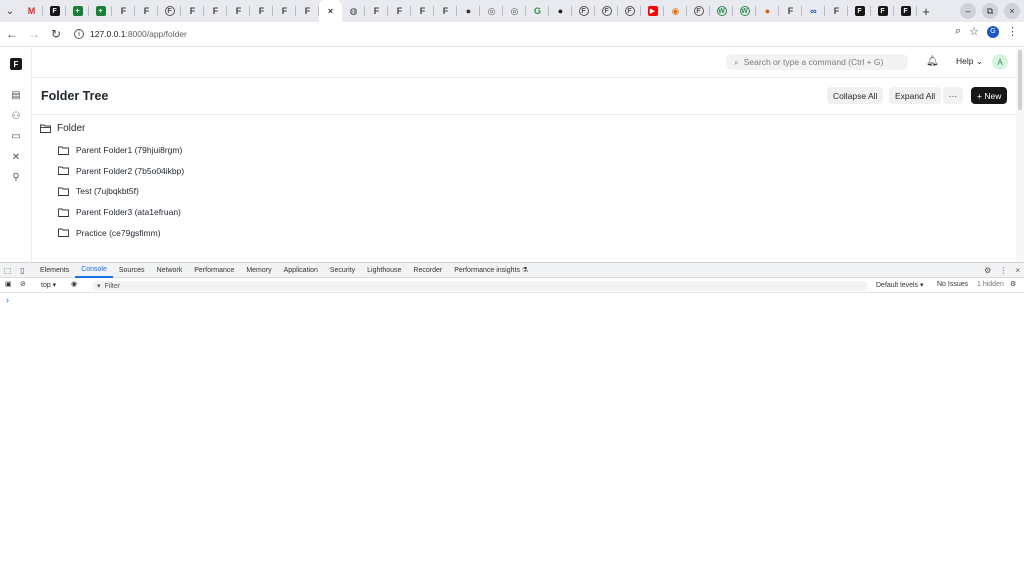  Describe the element at coordinates (1020, 155) in the screenshot. I see `page-scrollbar` at that location.